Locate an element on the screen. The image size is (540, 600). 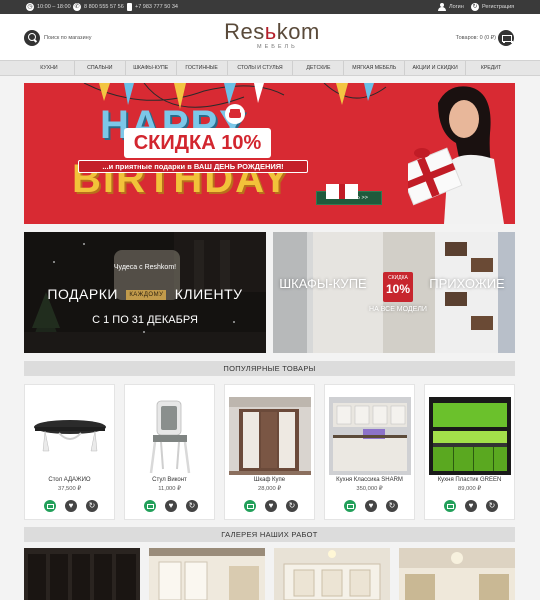
product-card: Кухня Пластик GREEN 89,000 ₽ is located at coordinates (469, 452).